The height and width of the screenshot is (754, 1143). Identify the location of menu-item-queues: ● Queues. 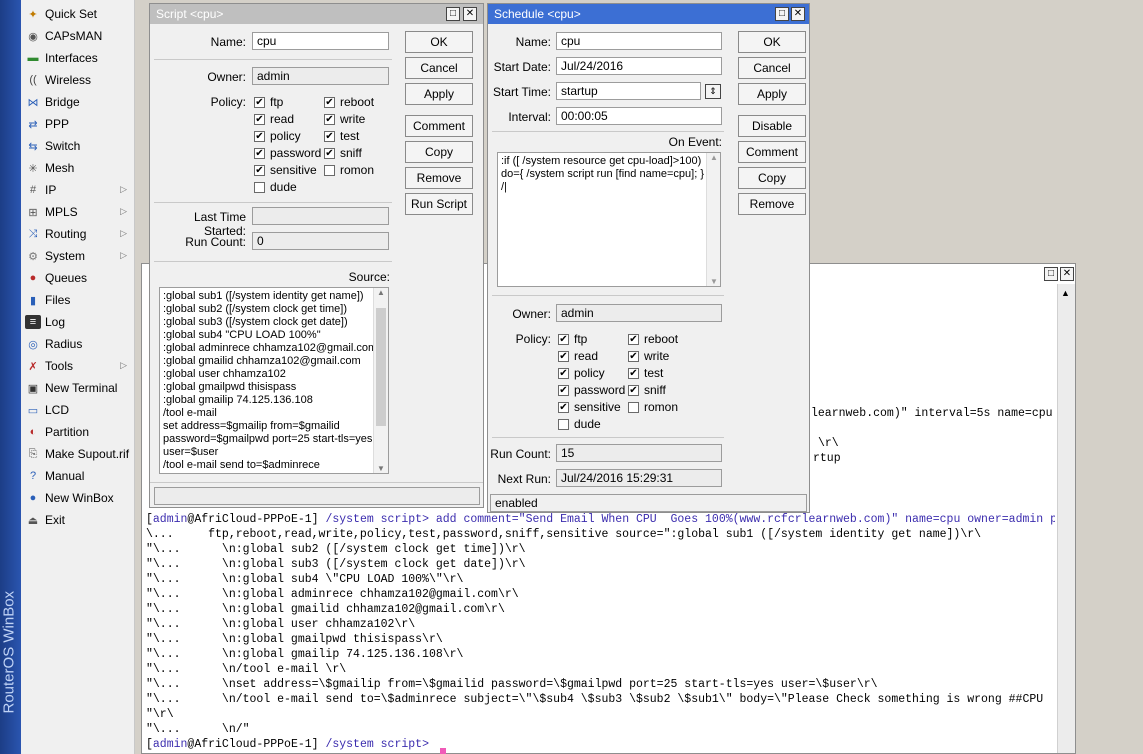
(78, 278).